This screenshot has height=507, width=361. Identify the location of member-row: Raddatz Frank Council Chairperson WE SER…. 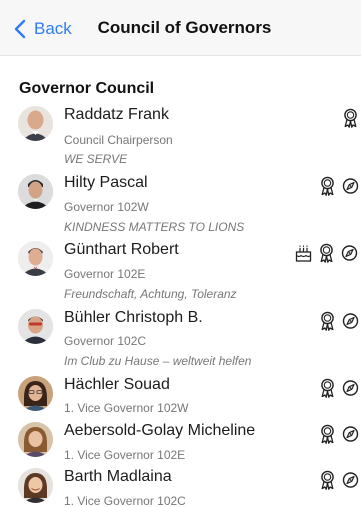
(180, 137).